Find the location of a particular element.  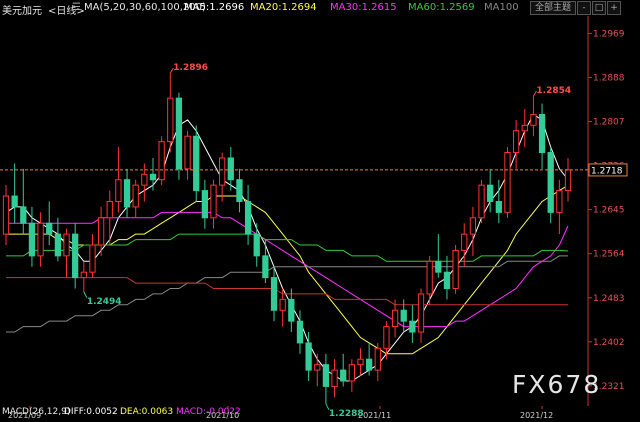

high-price-label: 1.2896 is located at coordinates (190, 68).